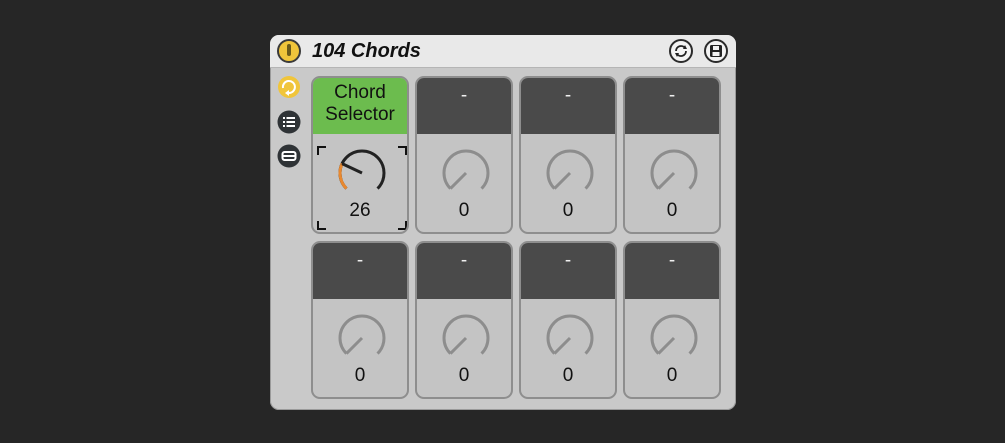 This screenshot has width=1005, height=443. I want to click on macro-control-5: -0, so click(360, 320).